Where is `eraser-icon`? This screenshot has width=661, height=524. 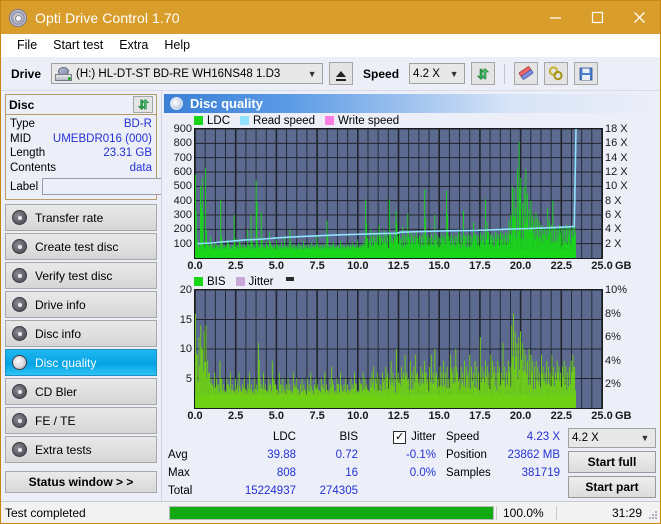 eraser-icon is located at coordinates (526, 73).